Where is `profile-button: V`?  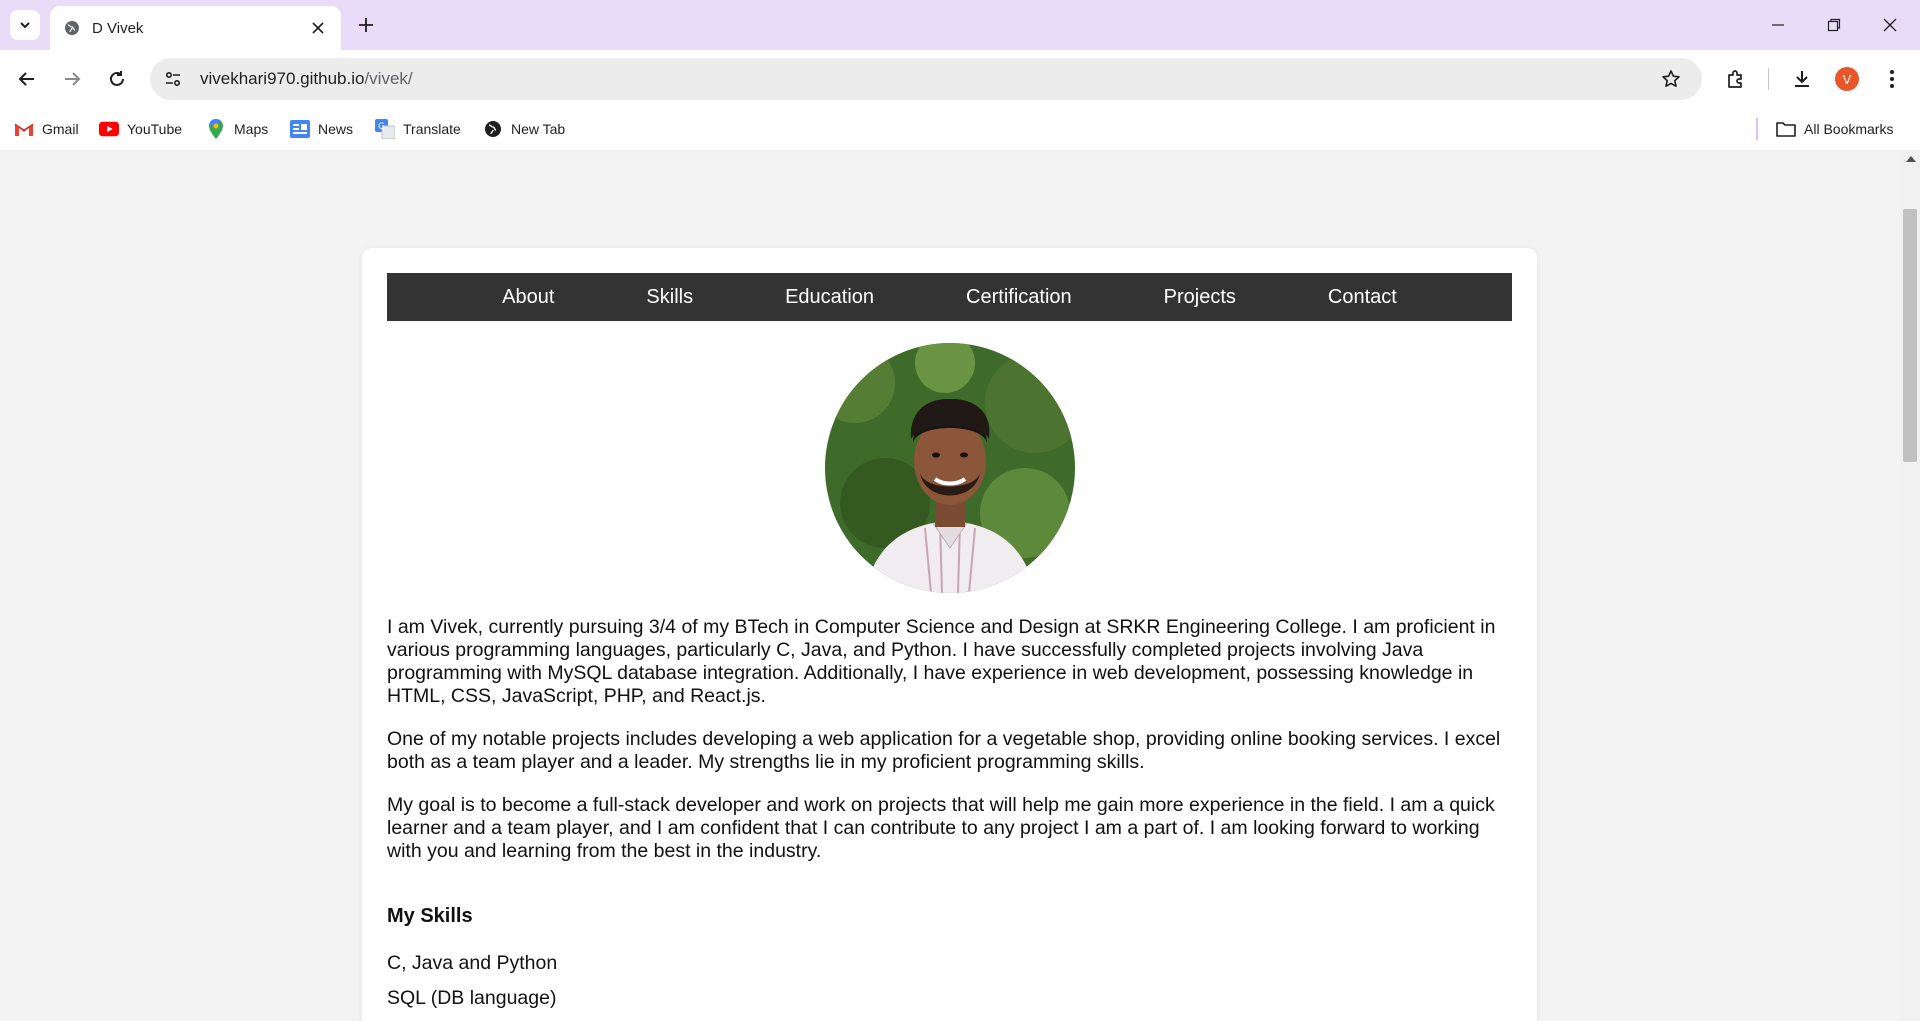
profile-button: V is located at coordinates (1847, 79).